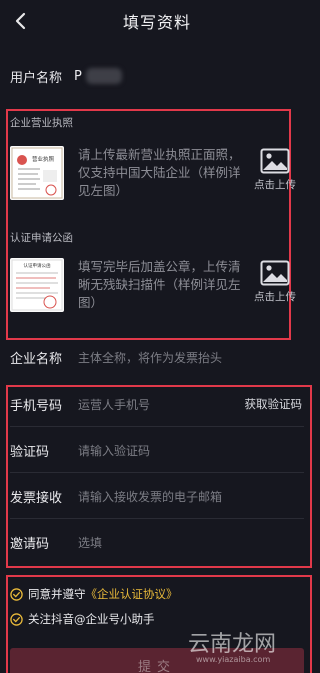 The height and width of the screenshot is (673, 320). I want to click on page-title: 填写资料, so click(156, 22).